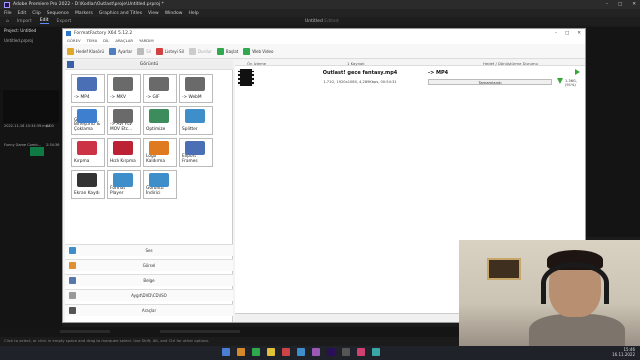 The width and height of the screenshot is (640, 360). What do you see at coordinates (123, 162) in the screenshot?
I see `tool-tile-label: Hızlı Kırpma` at bounding box center [123, 162].